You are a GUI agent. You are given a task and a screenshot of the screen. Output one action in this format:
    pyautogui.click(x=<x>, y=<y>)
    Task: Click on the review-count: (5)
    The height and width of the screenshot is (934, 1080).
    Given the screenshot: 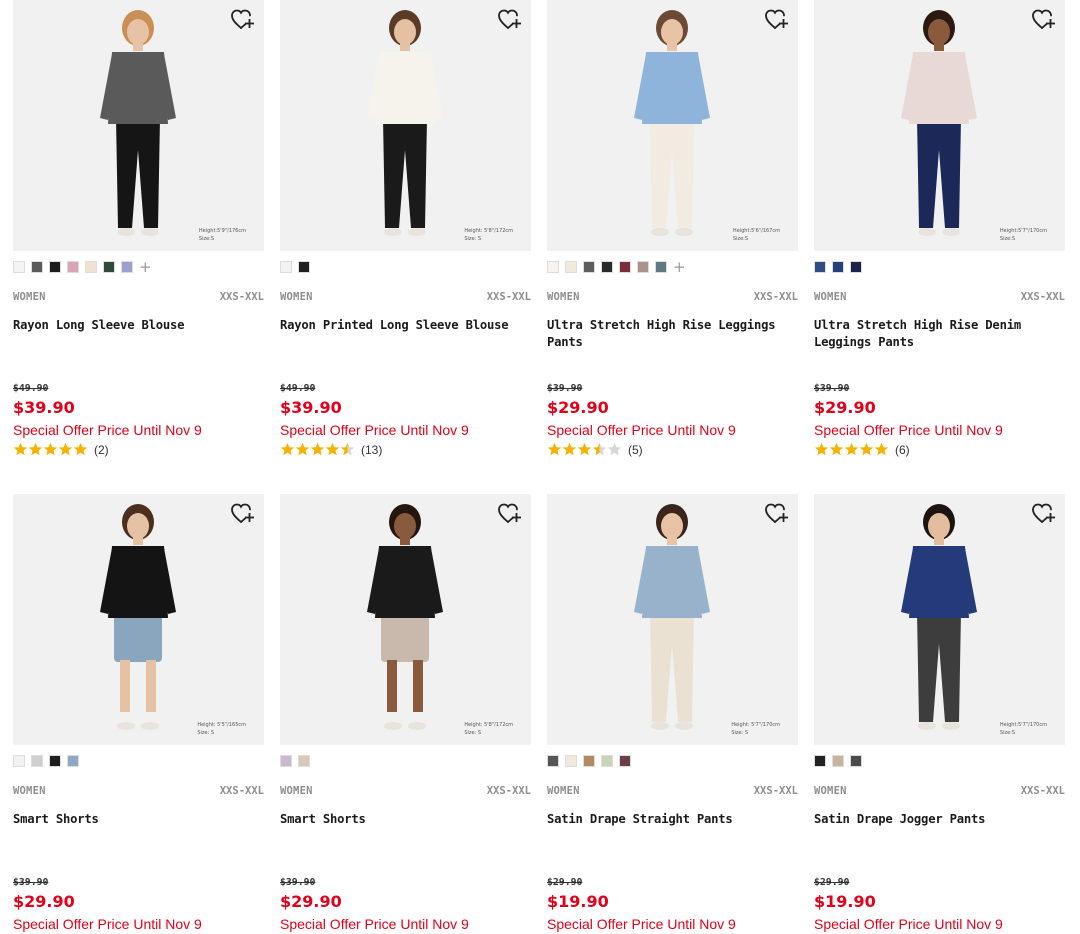 What is the action you would take?
    pyautogui.click(x=635, y=450)
    